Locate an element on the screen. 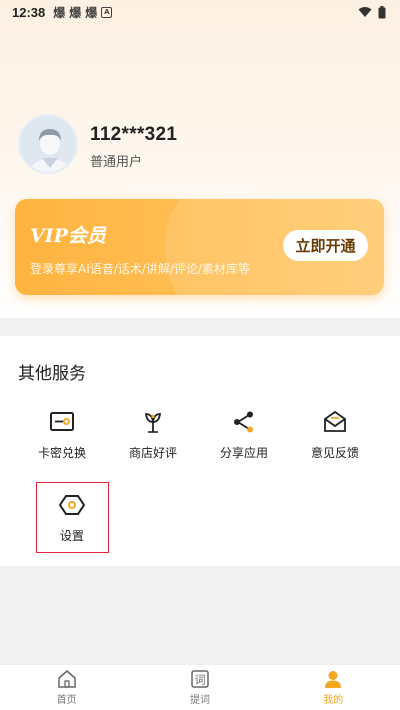  svg-text: 词 is located at coordinates (199, 680).